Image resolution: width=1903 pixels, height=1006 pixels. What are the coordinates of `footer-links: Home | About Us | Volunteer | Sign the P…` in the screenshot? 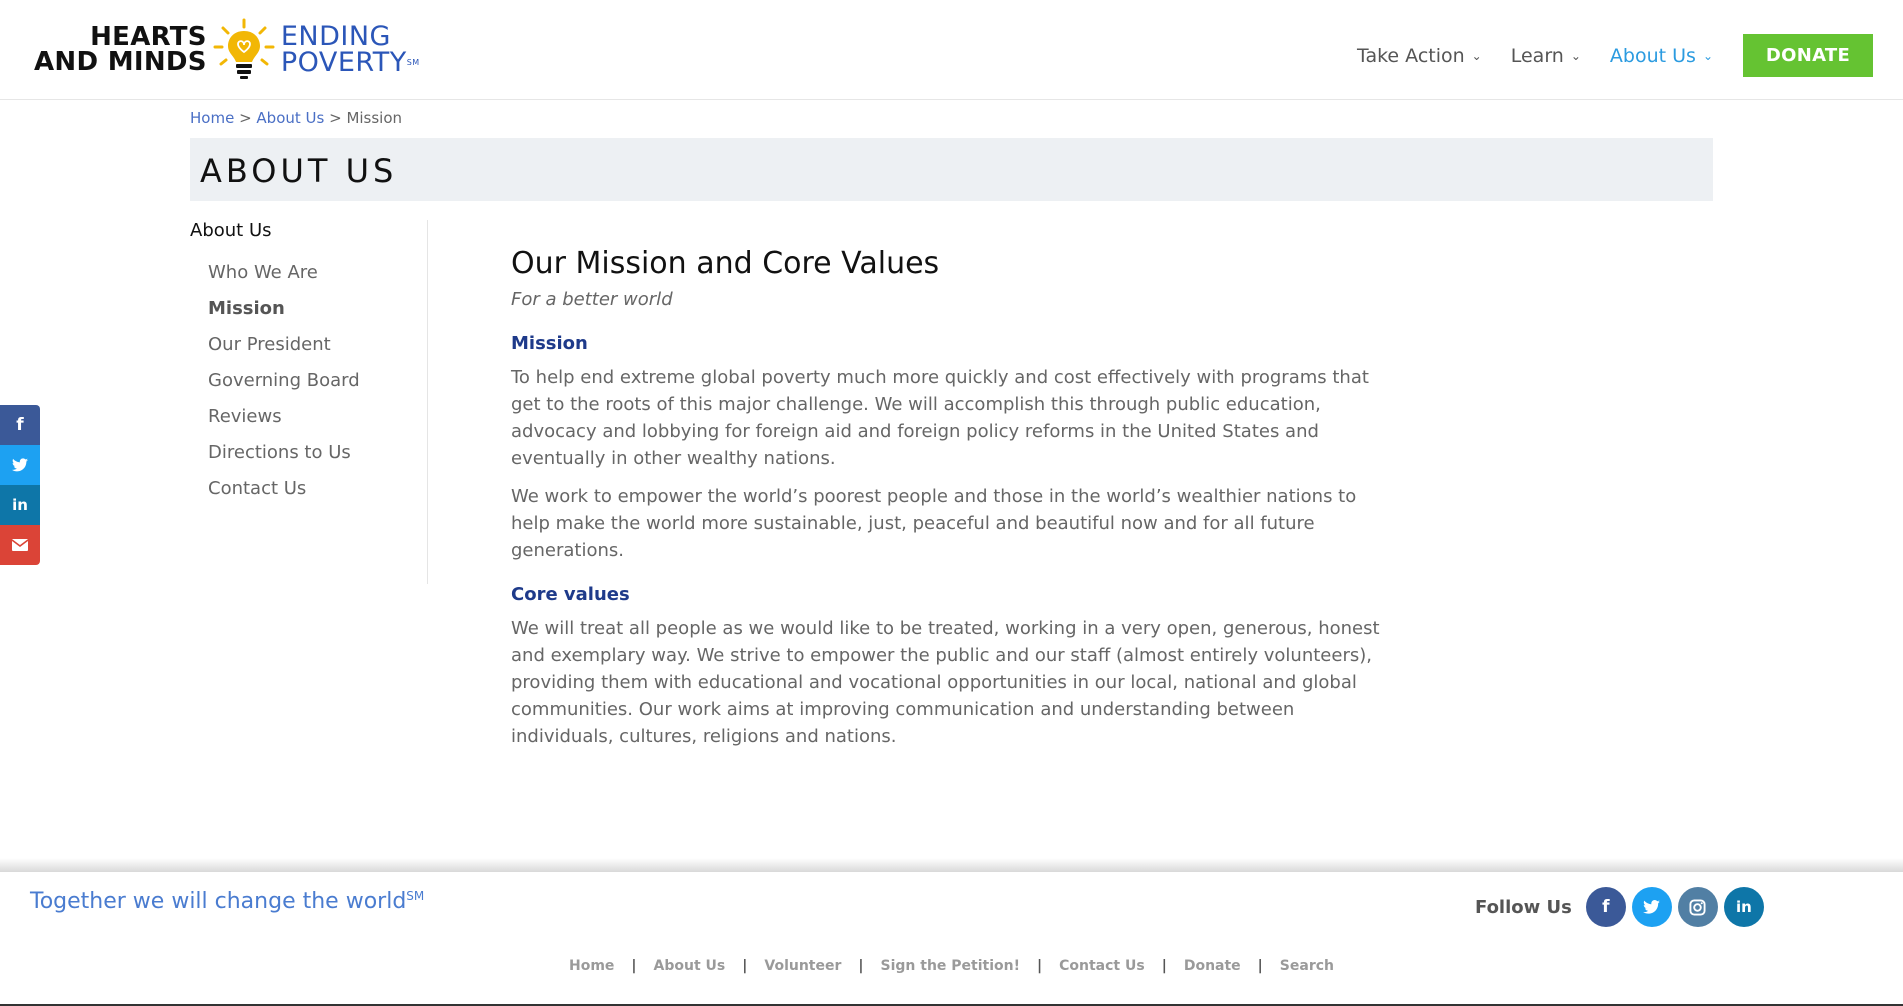 It's located at (951, 966).